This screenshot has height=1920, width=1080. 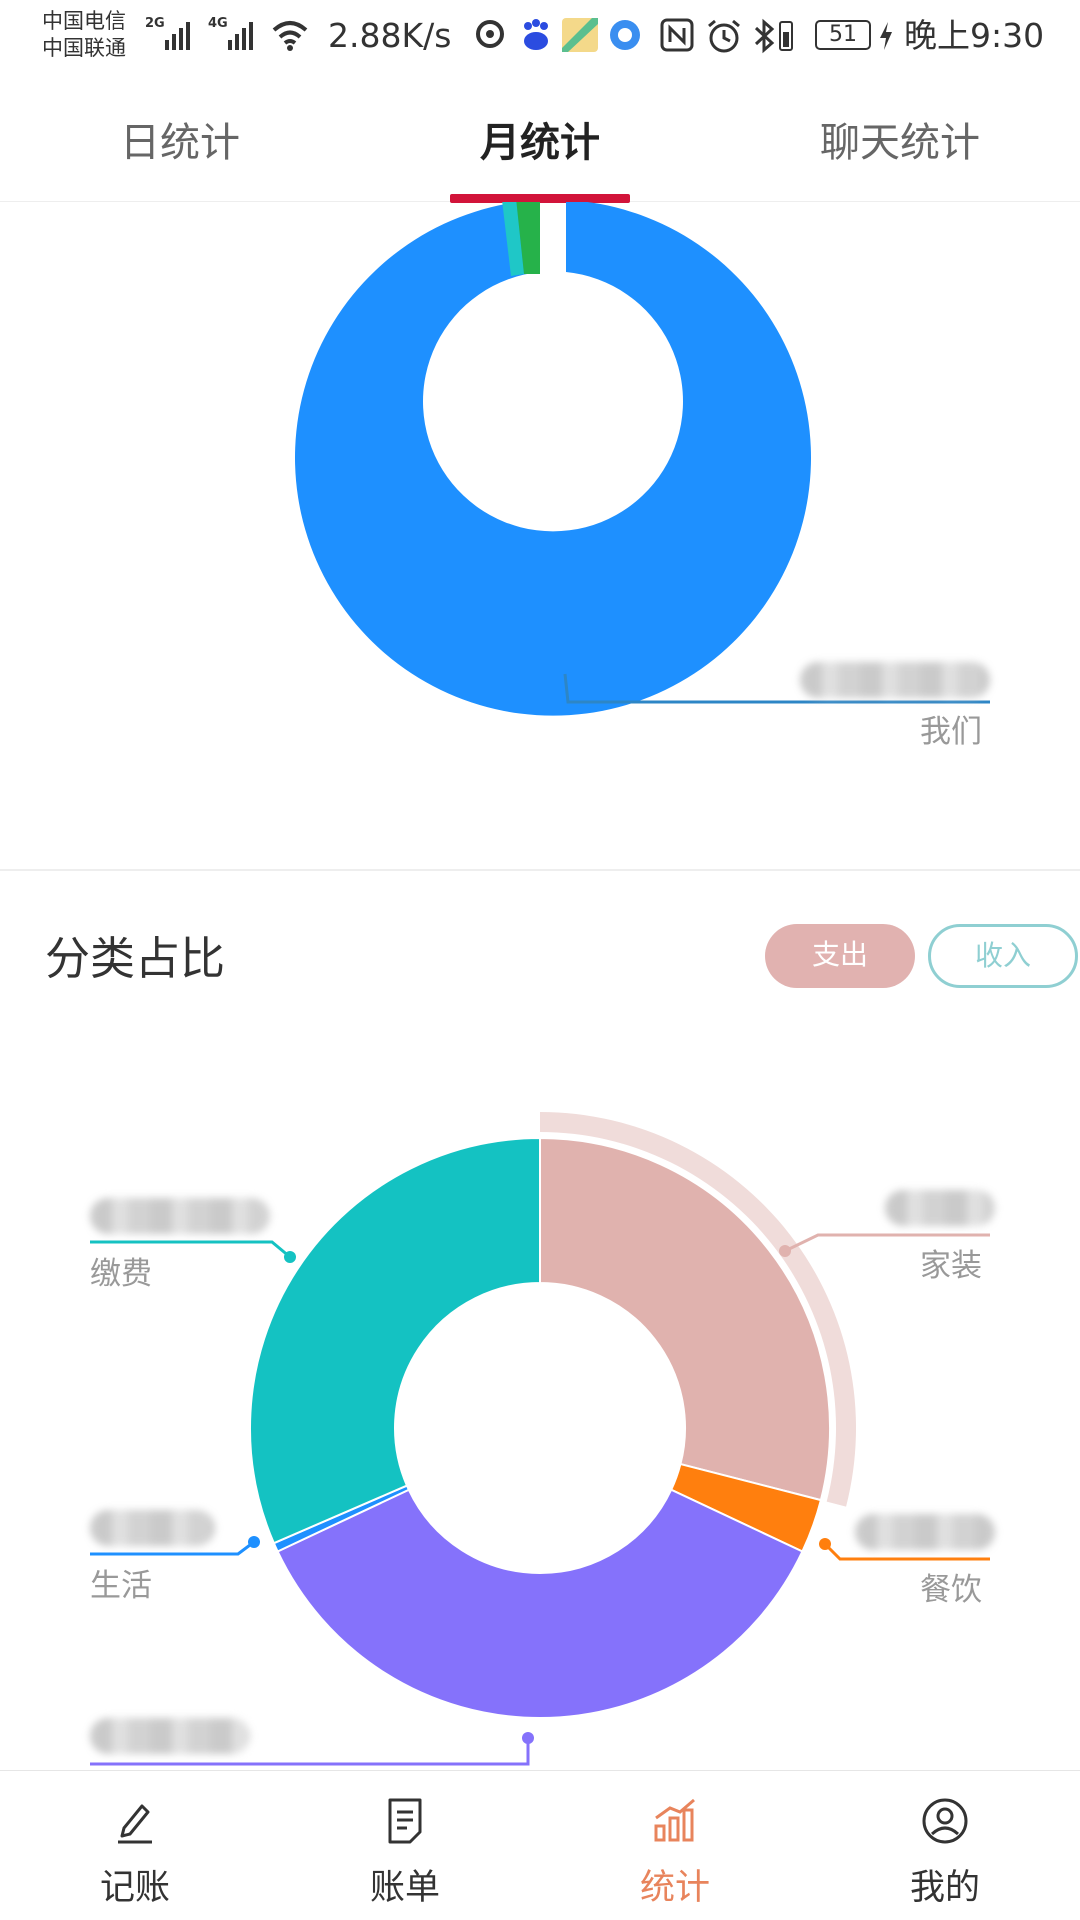 I want to click on nfc-icon, so click(x=677, y=35).